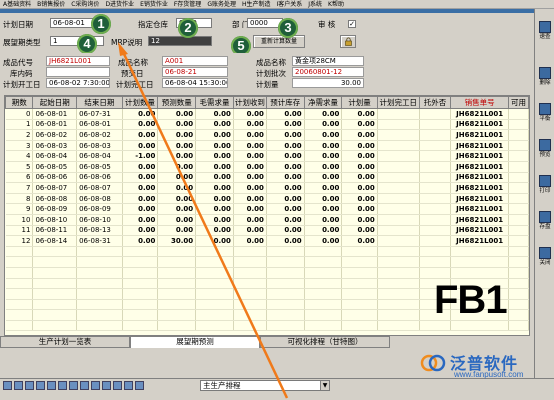 Image resolution: width=554 pixels, height=400 pixels. What do you see at coordinates (19, 188) in the screenshot?
I see `table-cell: 7` at bounding box center [19, 188].